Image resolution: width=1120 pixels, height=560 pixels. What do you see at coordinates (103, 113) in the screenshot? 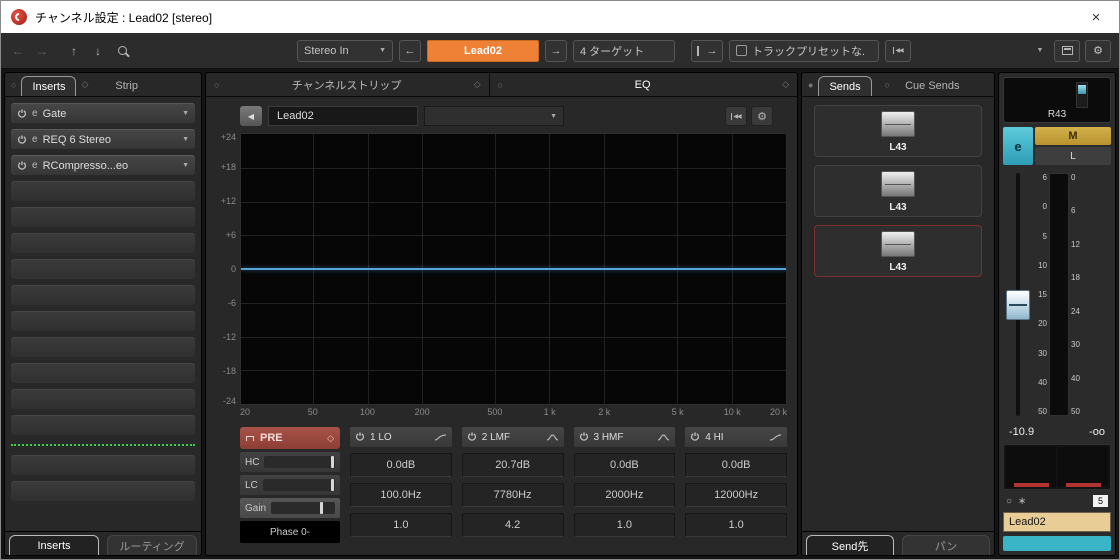
I see `insert-slot: e Gate ▼` at bounding box center [103, 113].